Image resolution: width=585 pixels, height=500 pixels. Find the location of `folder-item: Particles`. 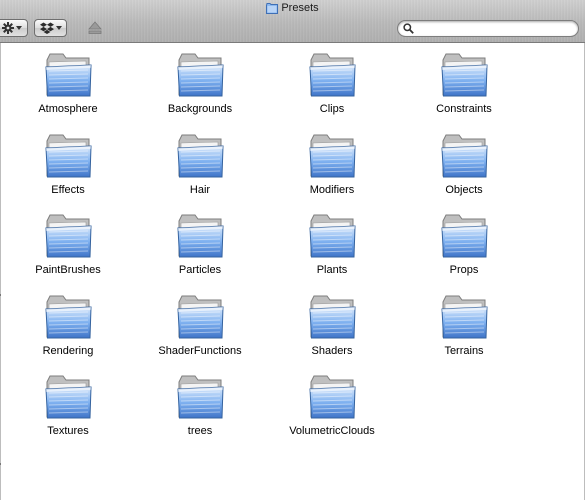

folder-item: Particles is located at coordinates (200, 253).